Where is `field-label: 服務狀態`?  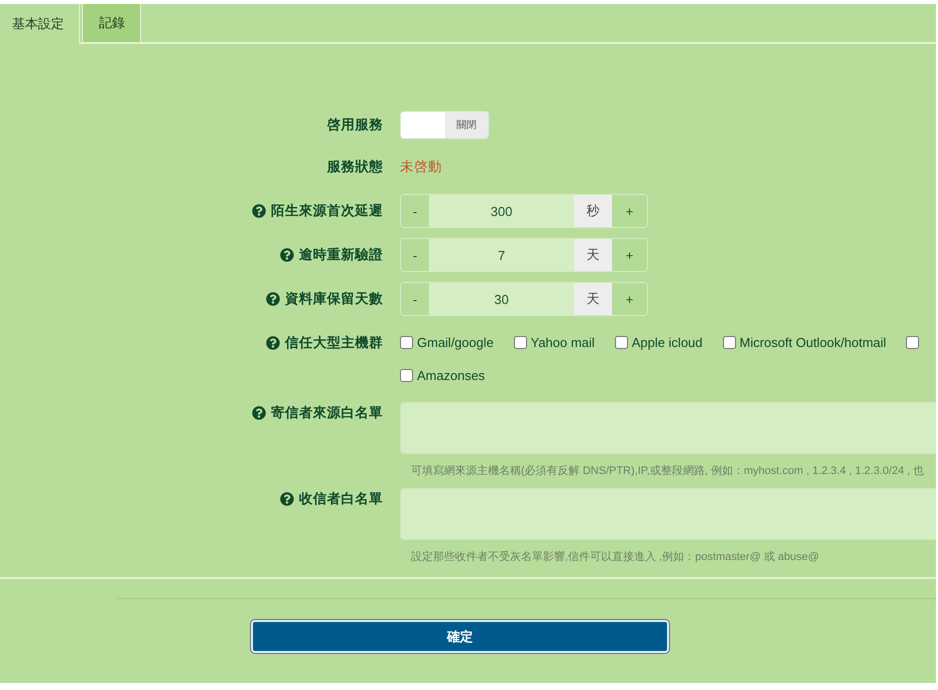
field-label: 服務狀態 is located at coordinates (355, 167).